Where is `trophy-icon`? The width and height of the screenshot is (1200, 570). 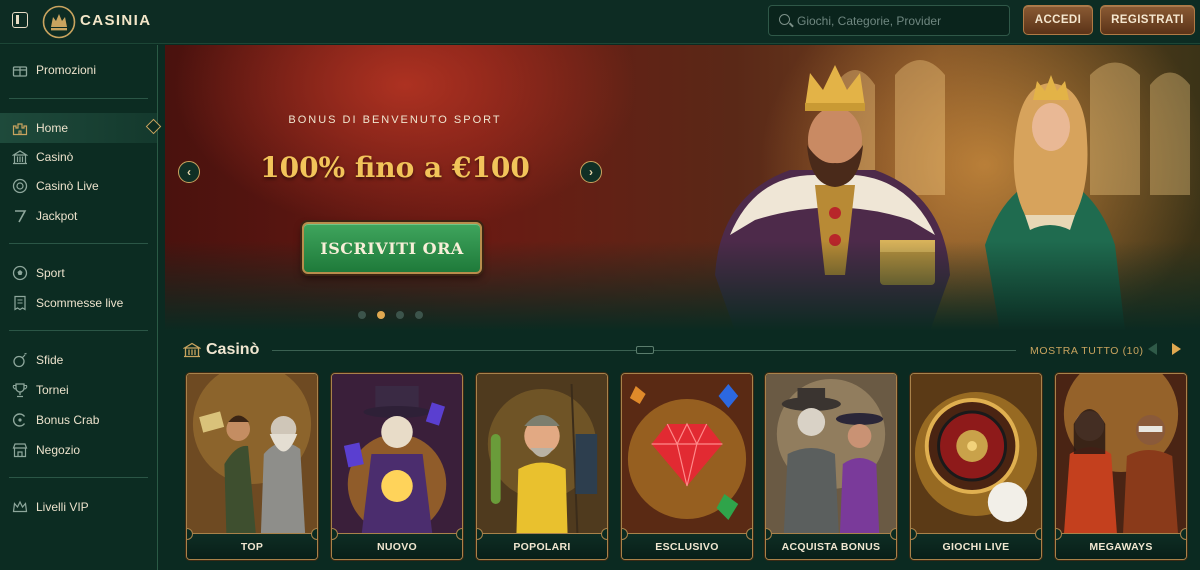
trophy-icon is located at coordinates (20, 390).